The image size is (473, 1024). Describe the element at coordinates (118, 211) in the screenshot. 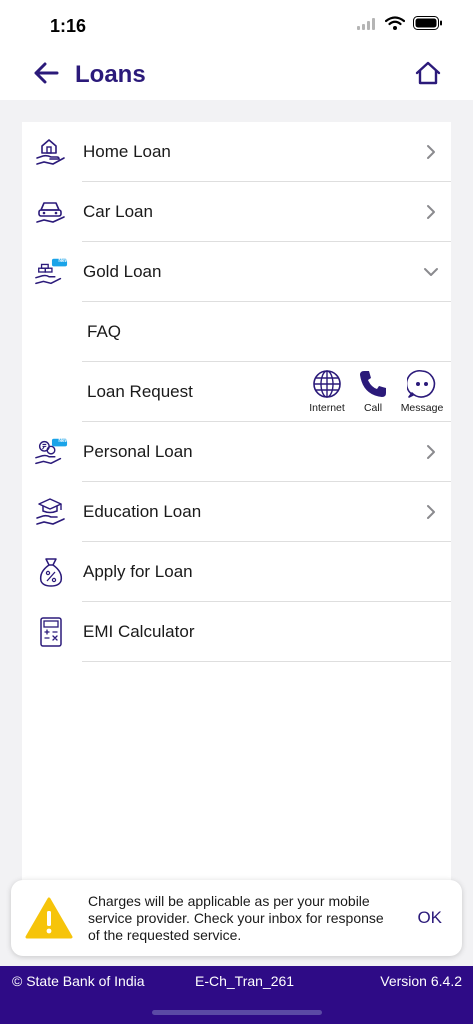

I see `menu-item-label: Car Loan` at that location.